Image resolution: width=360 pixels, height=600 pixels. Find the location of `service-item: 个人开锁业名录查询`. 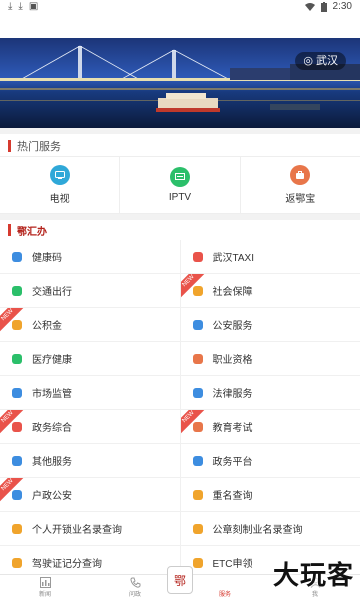

service-item: 个人开锁业名录查询 is located at coordinates (90, 528).